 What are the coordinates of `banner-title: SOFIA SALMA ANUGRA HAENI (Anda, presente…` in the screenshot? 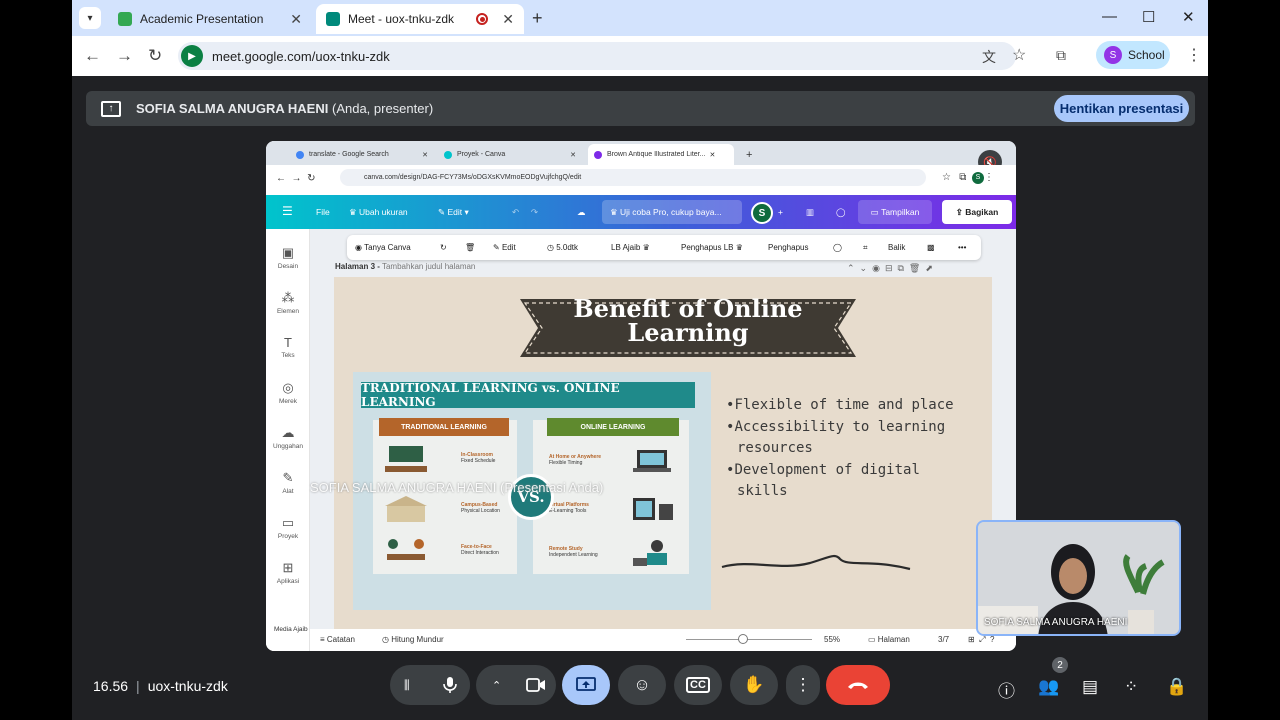 It's located at (285, 108).